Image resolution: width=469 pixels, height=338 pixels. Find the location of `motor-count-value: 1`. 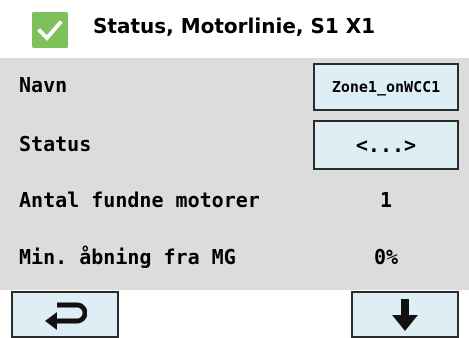

motor-count-value: 1 is located at coordinates (386, 200).